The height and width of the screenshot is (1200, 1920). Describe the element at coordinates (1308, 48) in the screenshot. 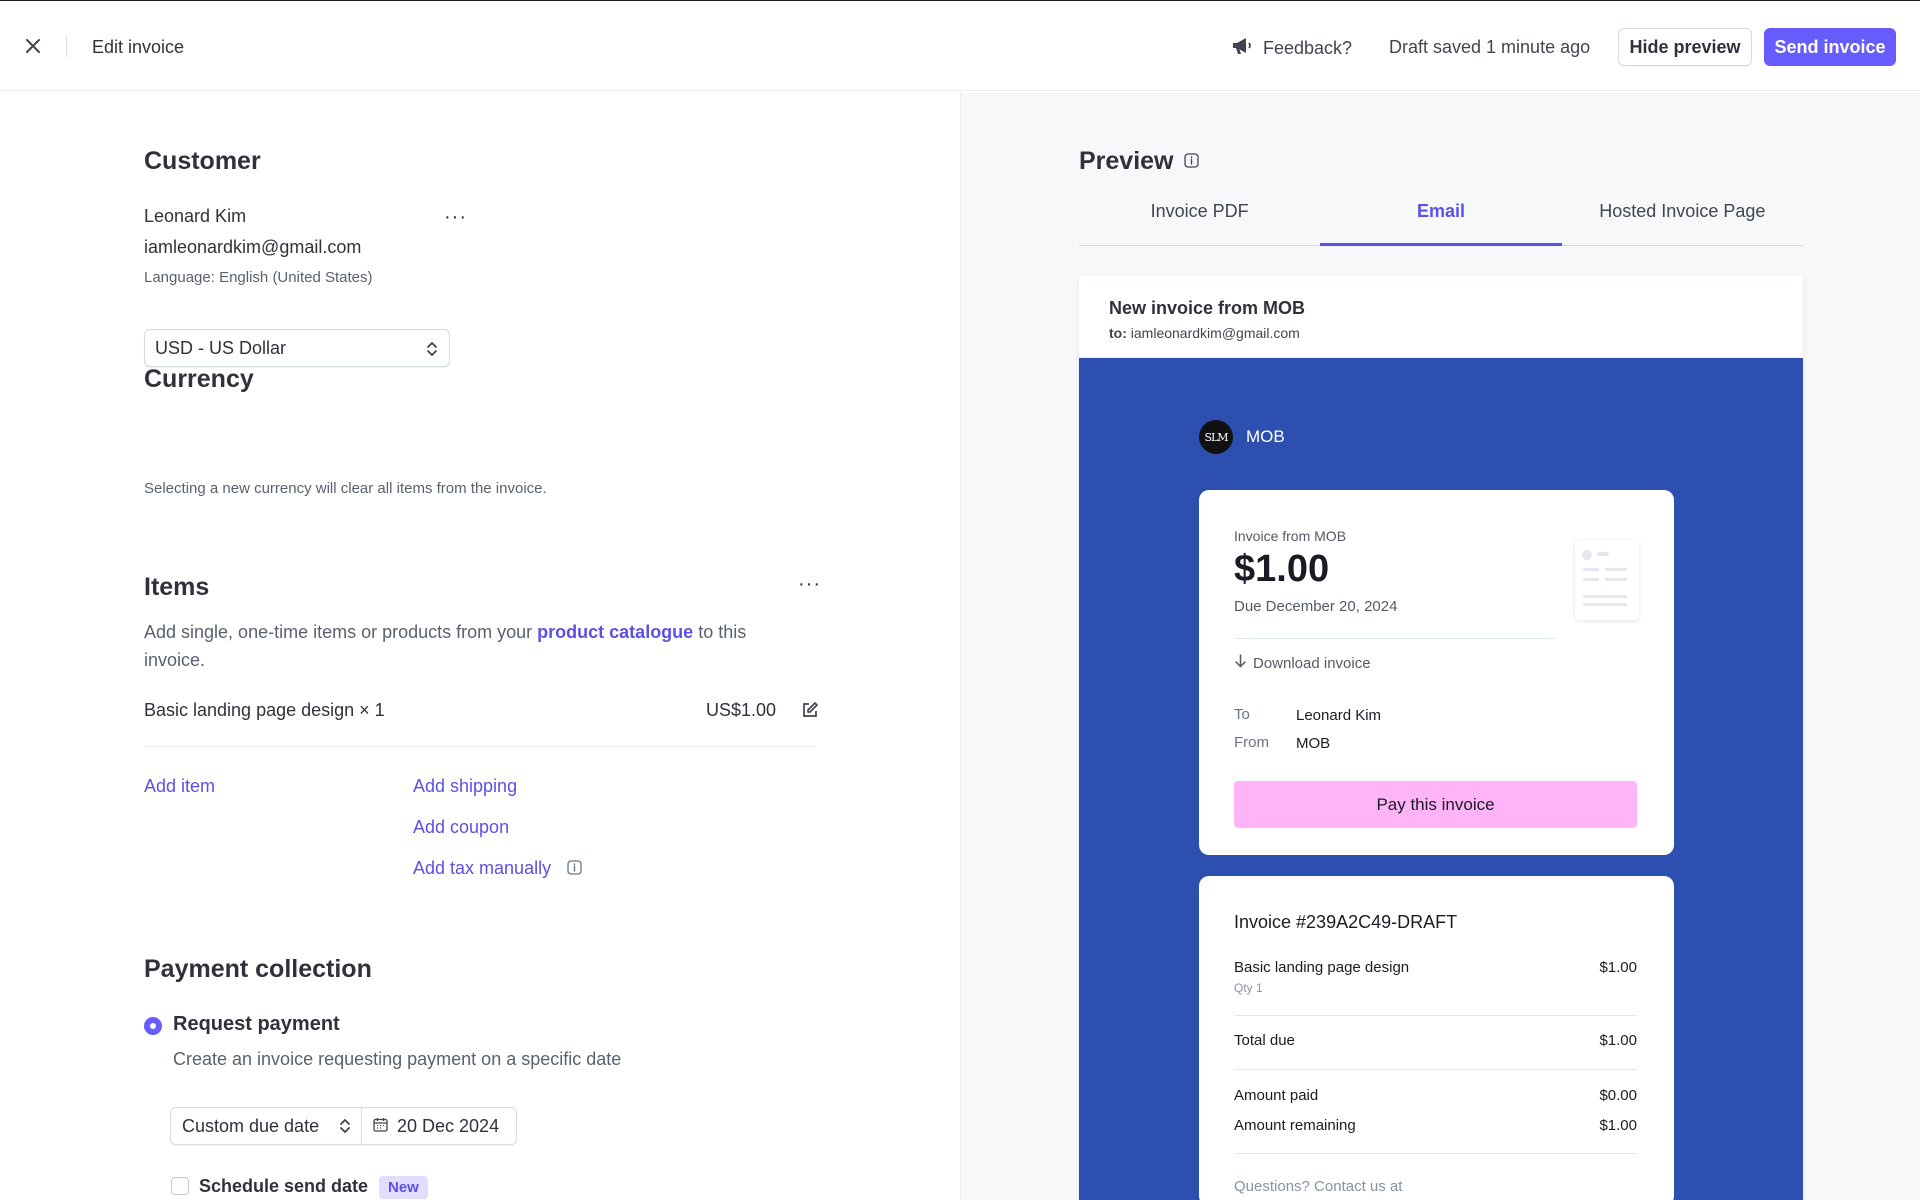

I see `feedback-label: Feedback?` at that location.